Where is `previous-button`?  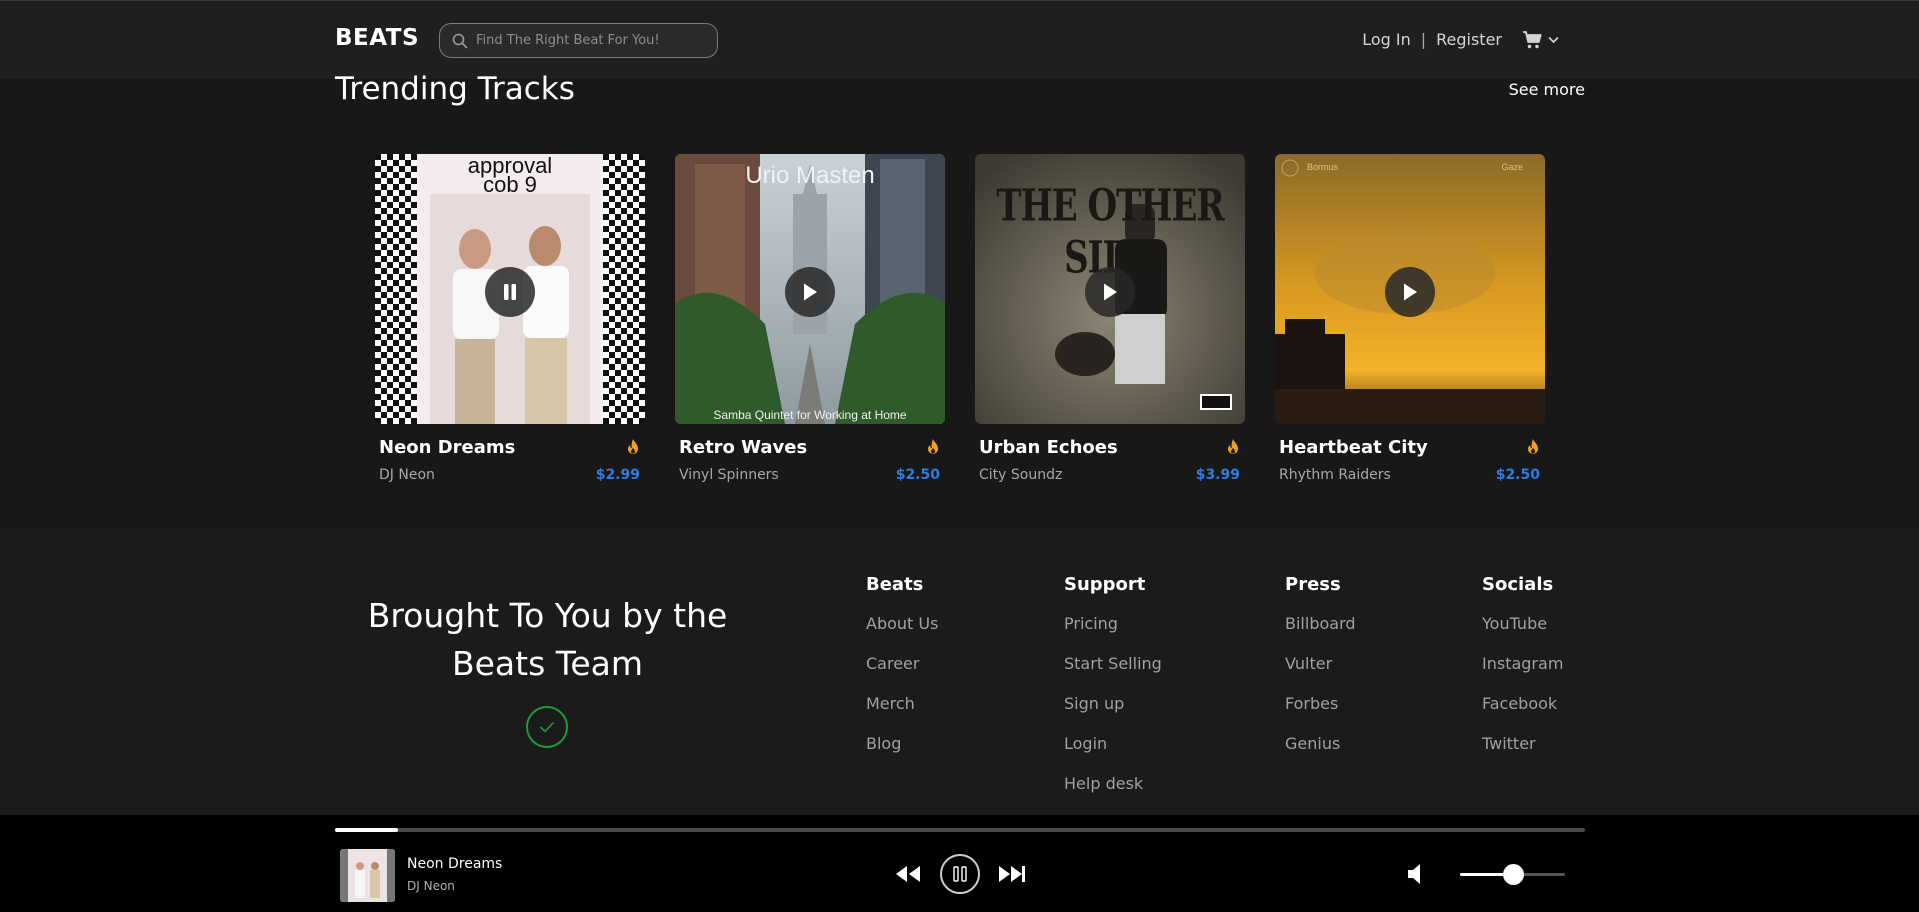
previous-button is located at coordinates (908, 874).